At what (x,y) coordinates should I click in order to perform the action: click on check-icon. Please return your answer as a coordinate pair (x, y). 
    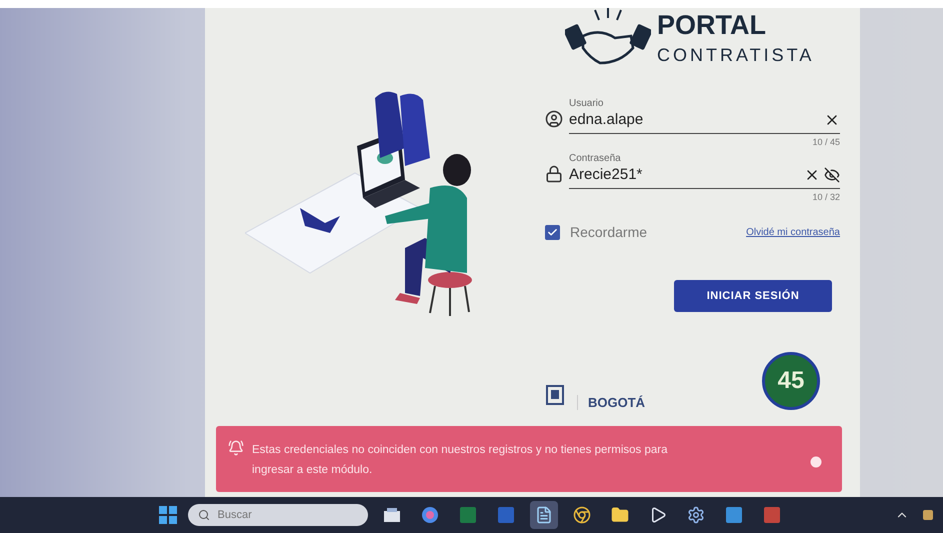
    Looking at the image, I should click on (552, 232).